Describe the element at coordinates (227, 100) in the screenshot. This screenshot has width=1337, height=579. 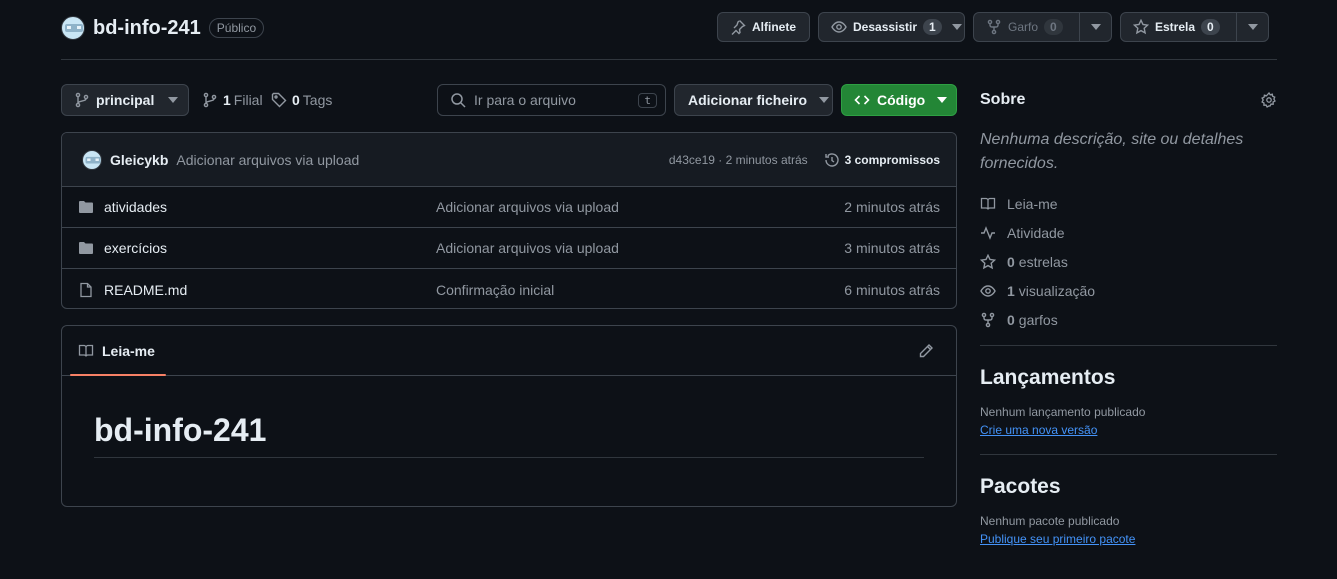
I see `branches-count: 1` at that location.